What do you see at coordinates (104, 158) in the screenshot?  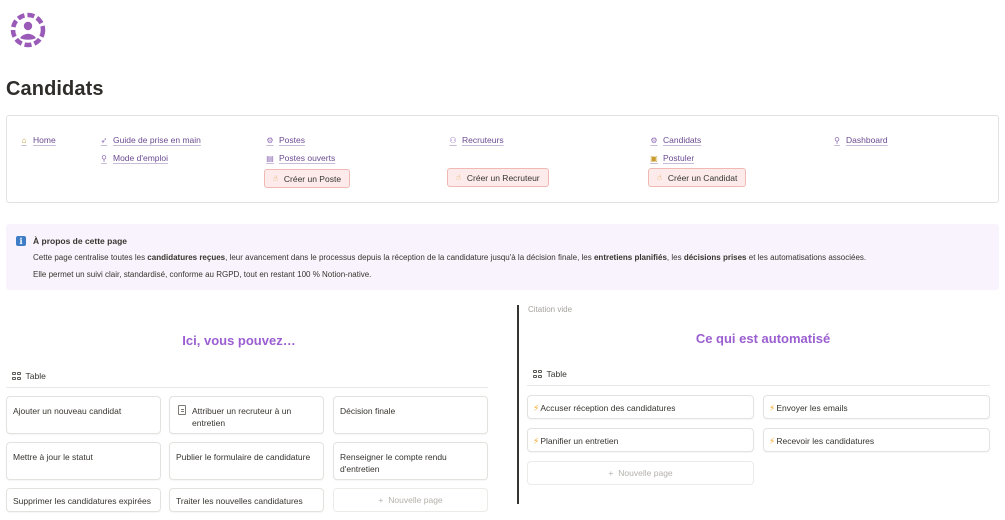 I see `user-search-icon: ⚲` at bounding box center [104, 158].